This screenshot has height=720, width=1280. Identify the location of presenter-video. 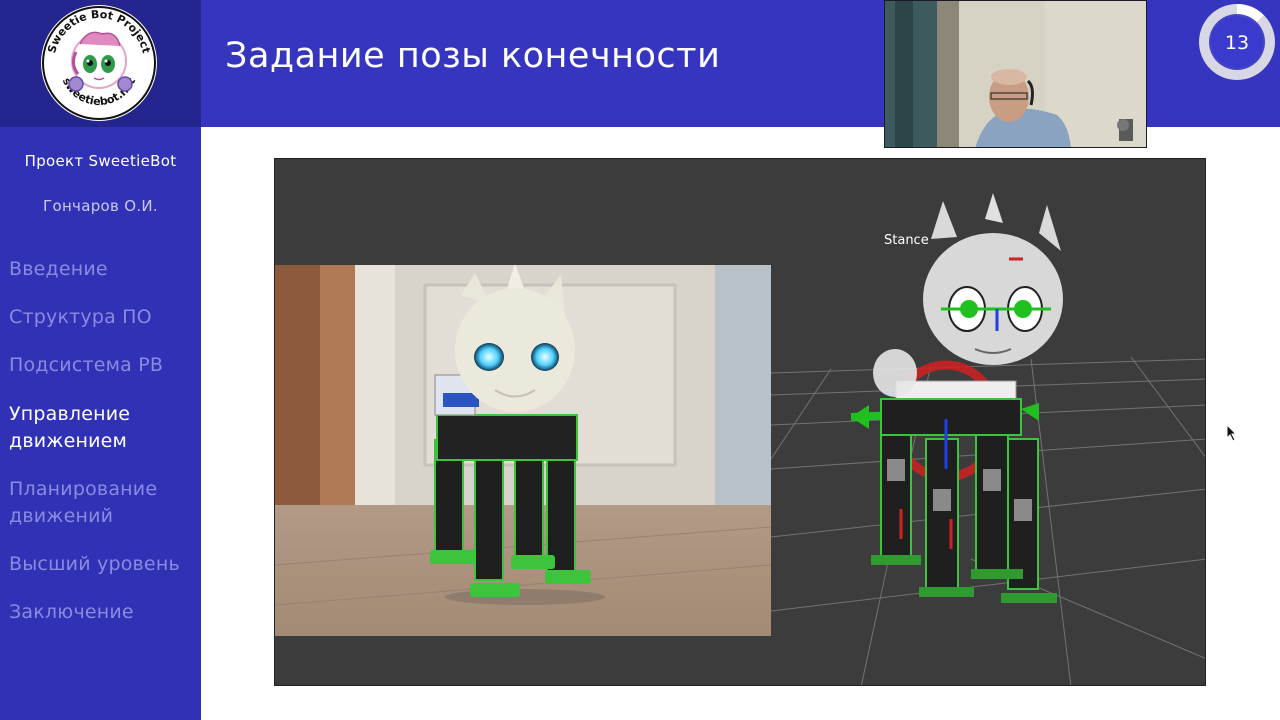
(1015, 74).